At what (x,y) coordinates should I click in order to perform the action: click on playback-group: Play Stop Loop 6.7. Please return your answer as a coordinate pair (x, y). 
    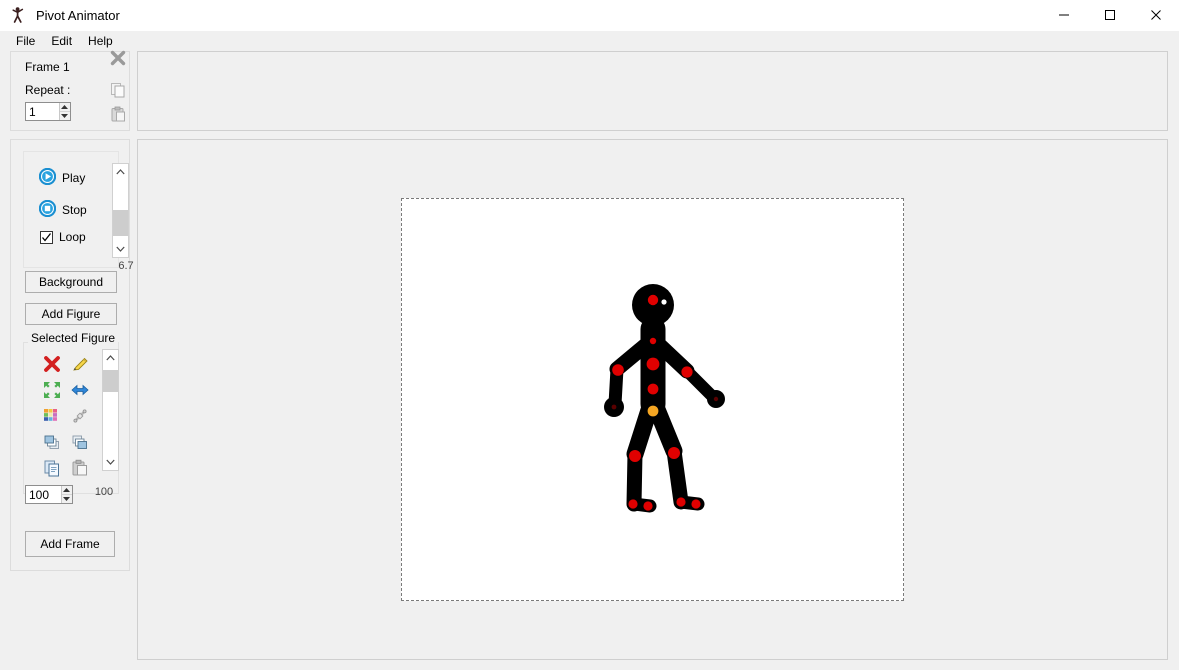
    Looking at the image, I should click on (78, 211).